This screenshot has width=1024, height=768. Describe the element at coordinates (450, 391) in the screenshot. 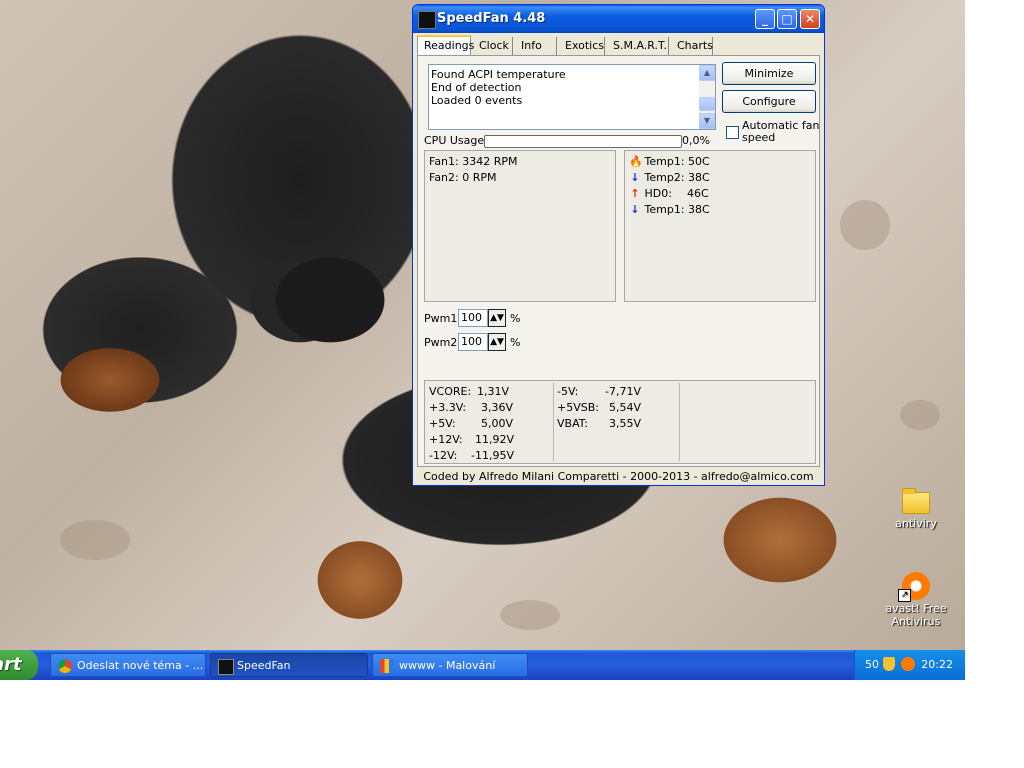

I see `voltage-label: VCORE:` at that location.